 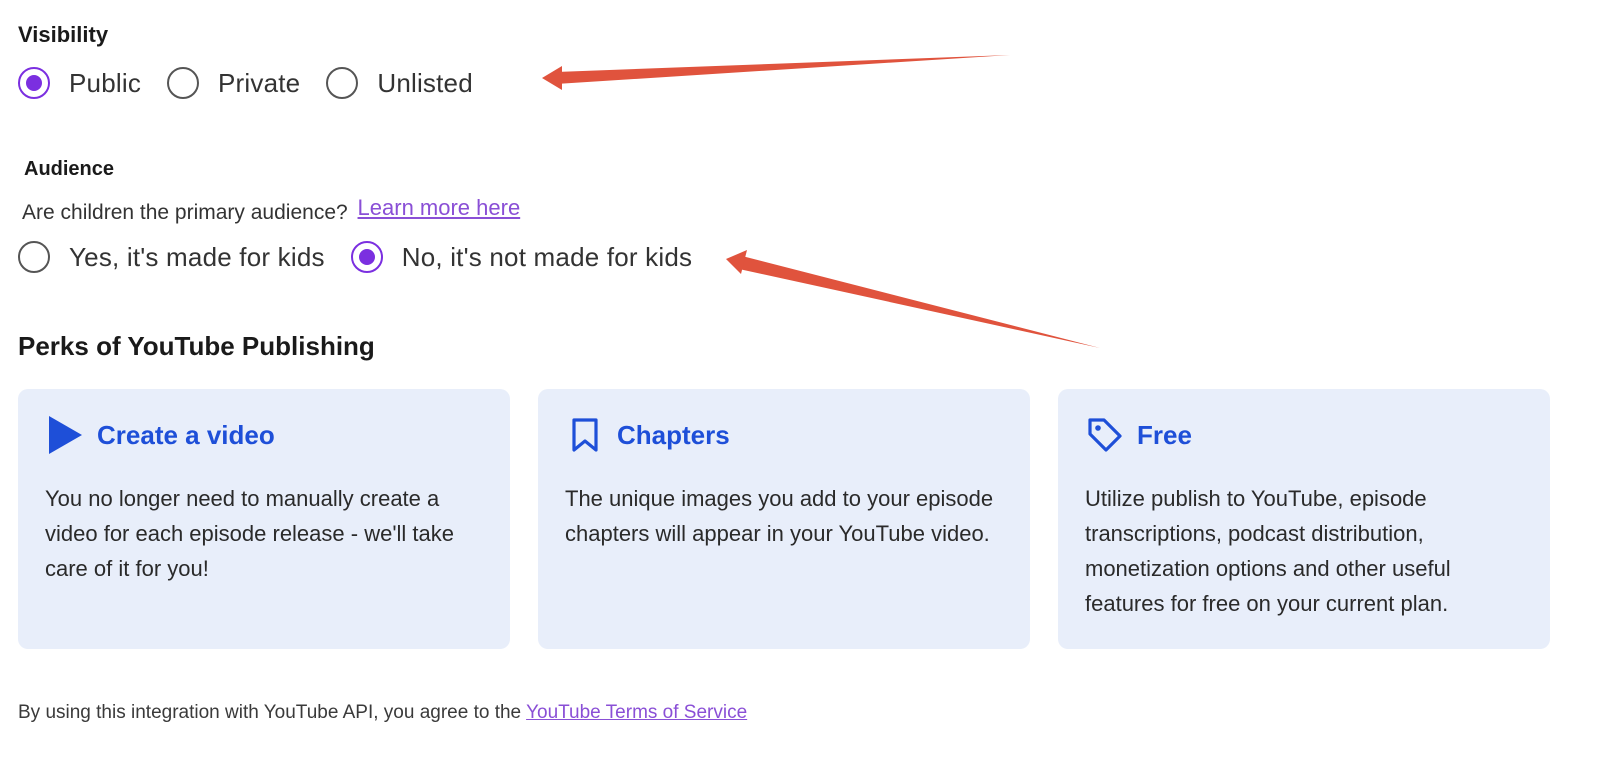 What do you see at coordinates (776, 72) in the screenshot?
I see `annotation-arrow-visibility` at bounding box center [776, 72].